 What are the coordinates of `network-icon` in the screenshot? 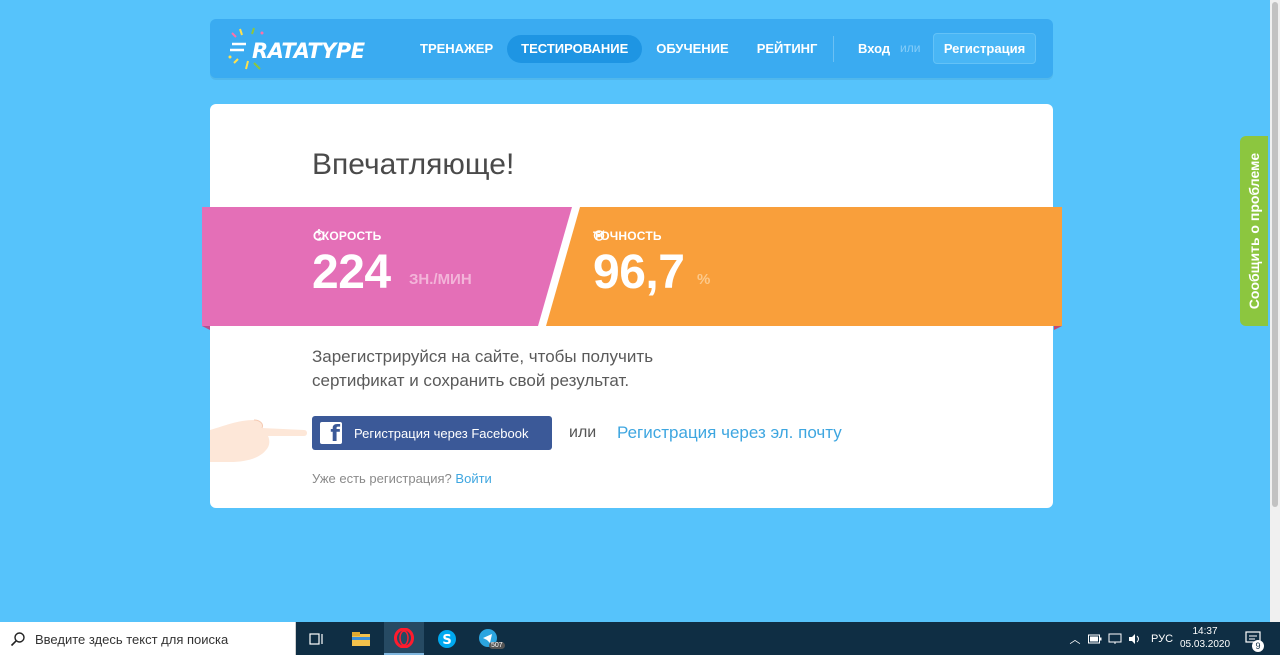 It's located at (1115, 639).